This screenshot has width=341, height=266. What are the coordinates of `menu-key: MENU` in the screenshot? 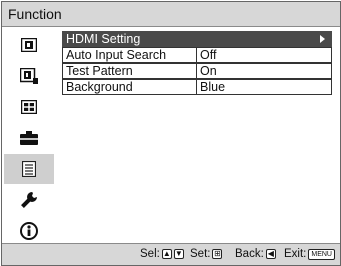 It's located at (321, 254).